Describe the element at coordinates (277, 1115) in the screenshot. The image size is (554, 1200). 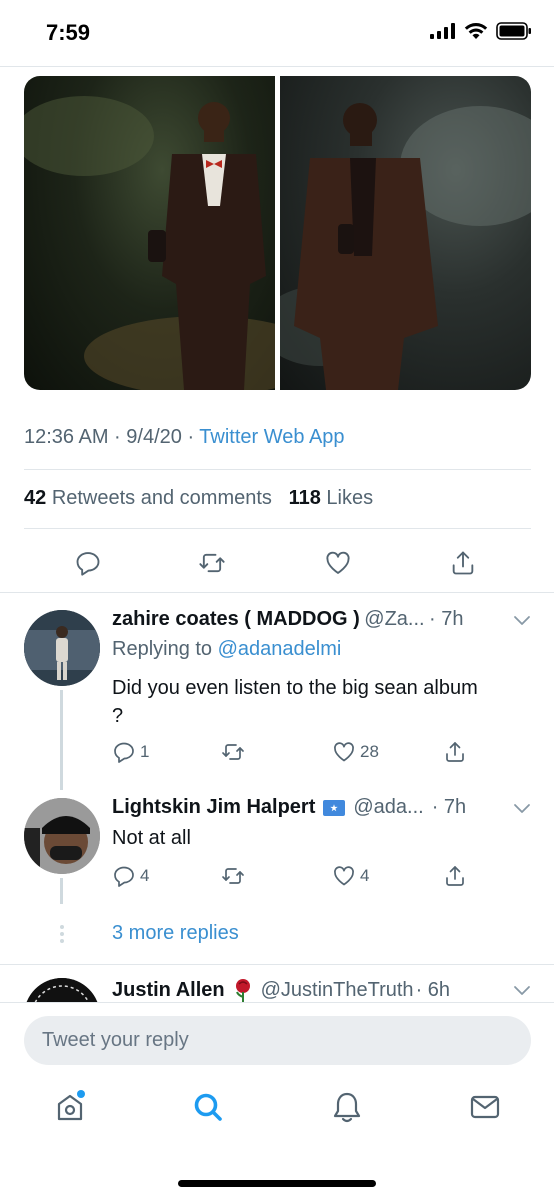
I see `bottom-tab-bar` at that location.